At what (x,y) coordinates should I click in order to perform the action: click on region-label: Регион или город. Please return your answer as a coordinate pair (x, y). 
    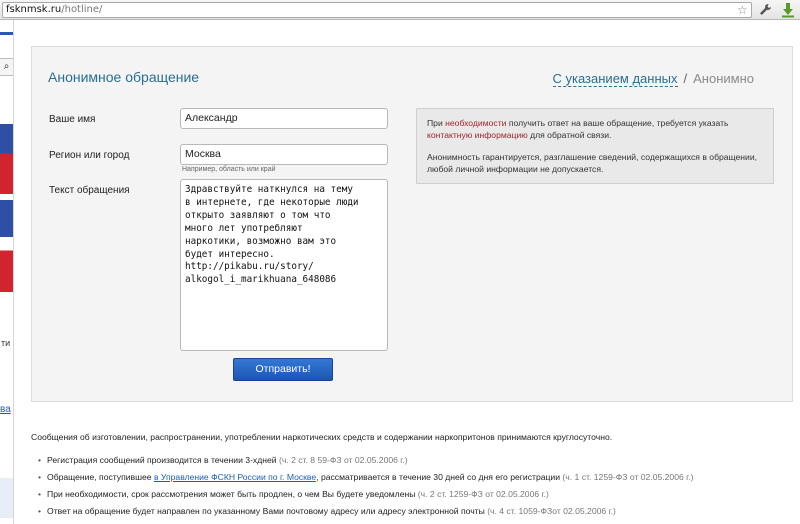
    Looking at the image, I should click on (89, 155).